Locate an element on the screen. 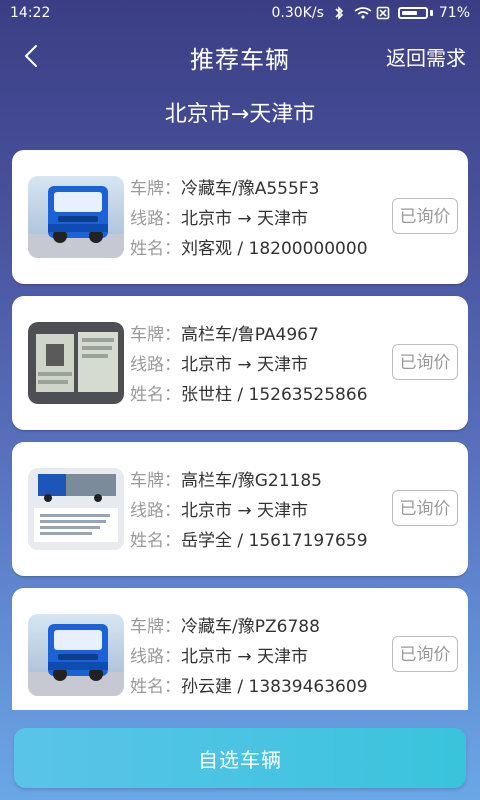 This screenshot has height=800, width=480. plate-value: 高栏车/鲁PA4967 is located at coordinates (250, 335).